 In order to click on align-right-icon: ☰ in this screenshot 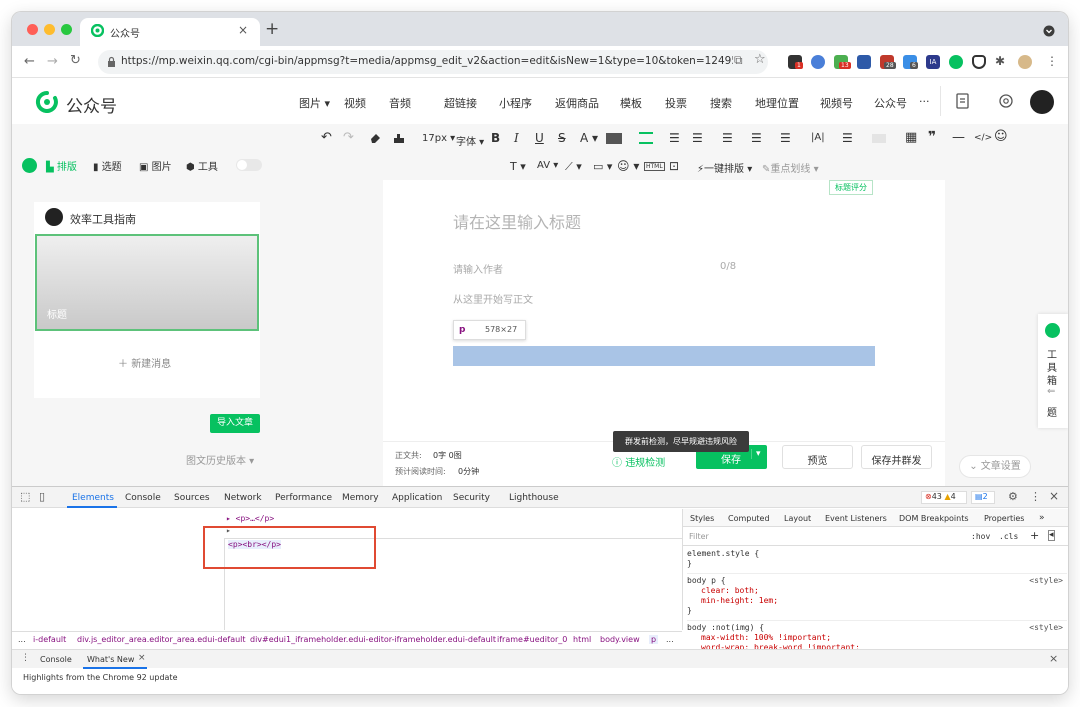, I will do `click(727, 138)`.